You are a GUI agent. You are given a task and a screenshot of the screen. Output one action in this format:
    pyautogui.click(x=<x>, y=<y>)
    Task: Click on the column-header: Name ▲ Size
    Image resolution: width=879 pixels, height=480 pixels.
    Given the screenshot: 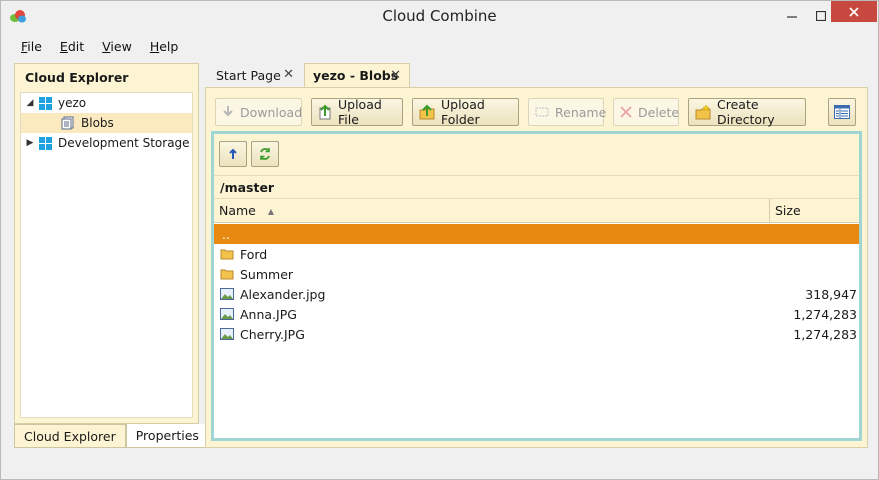 What is the action you would take?
    pyautogui.click(x=536, y=211)
    